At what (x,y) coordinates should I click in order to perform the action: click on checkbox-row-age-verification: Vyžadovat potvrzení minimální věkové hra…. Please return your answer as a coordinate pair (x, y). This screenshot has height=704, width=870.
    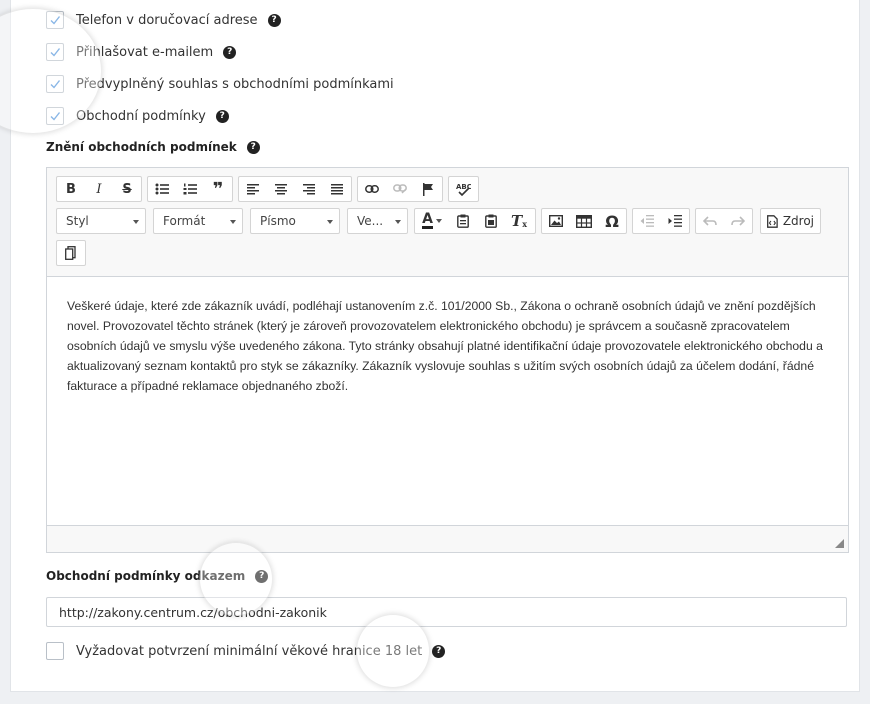
    Looking at the image, I should click on (246, 651).